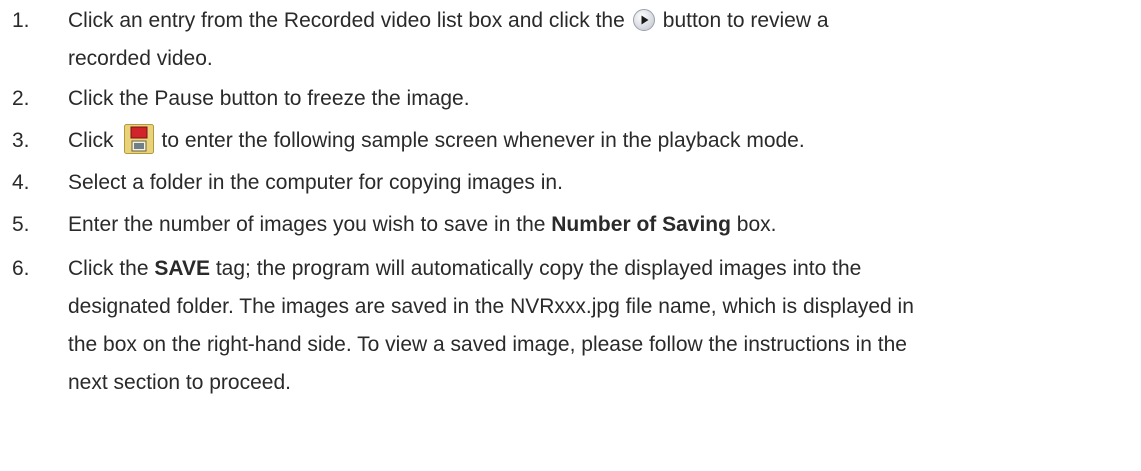 This screenshot has width=1141, height=471. I want to click on step-number: 1., so click(21, 20).